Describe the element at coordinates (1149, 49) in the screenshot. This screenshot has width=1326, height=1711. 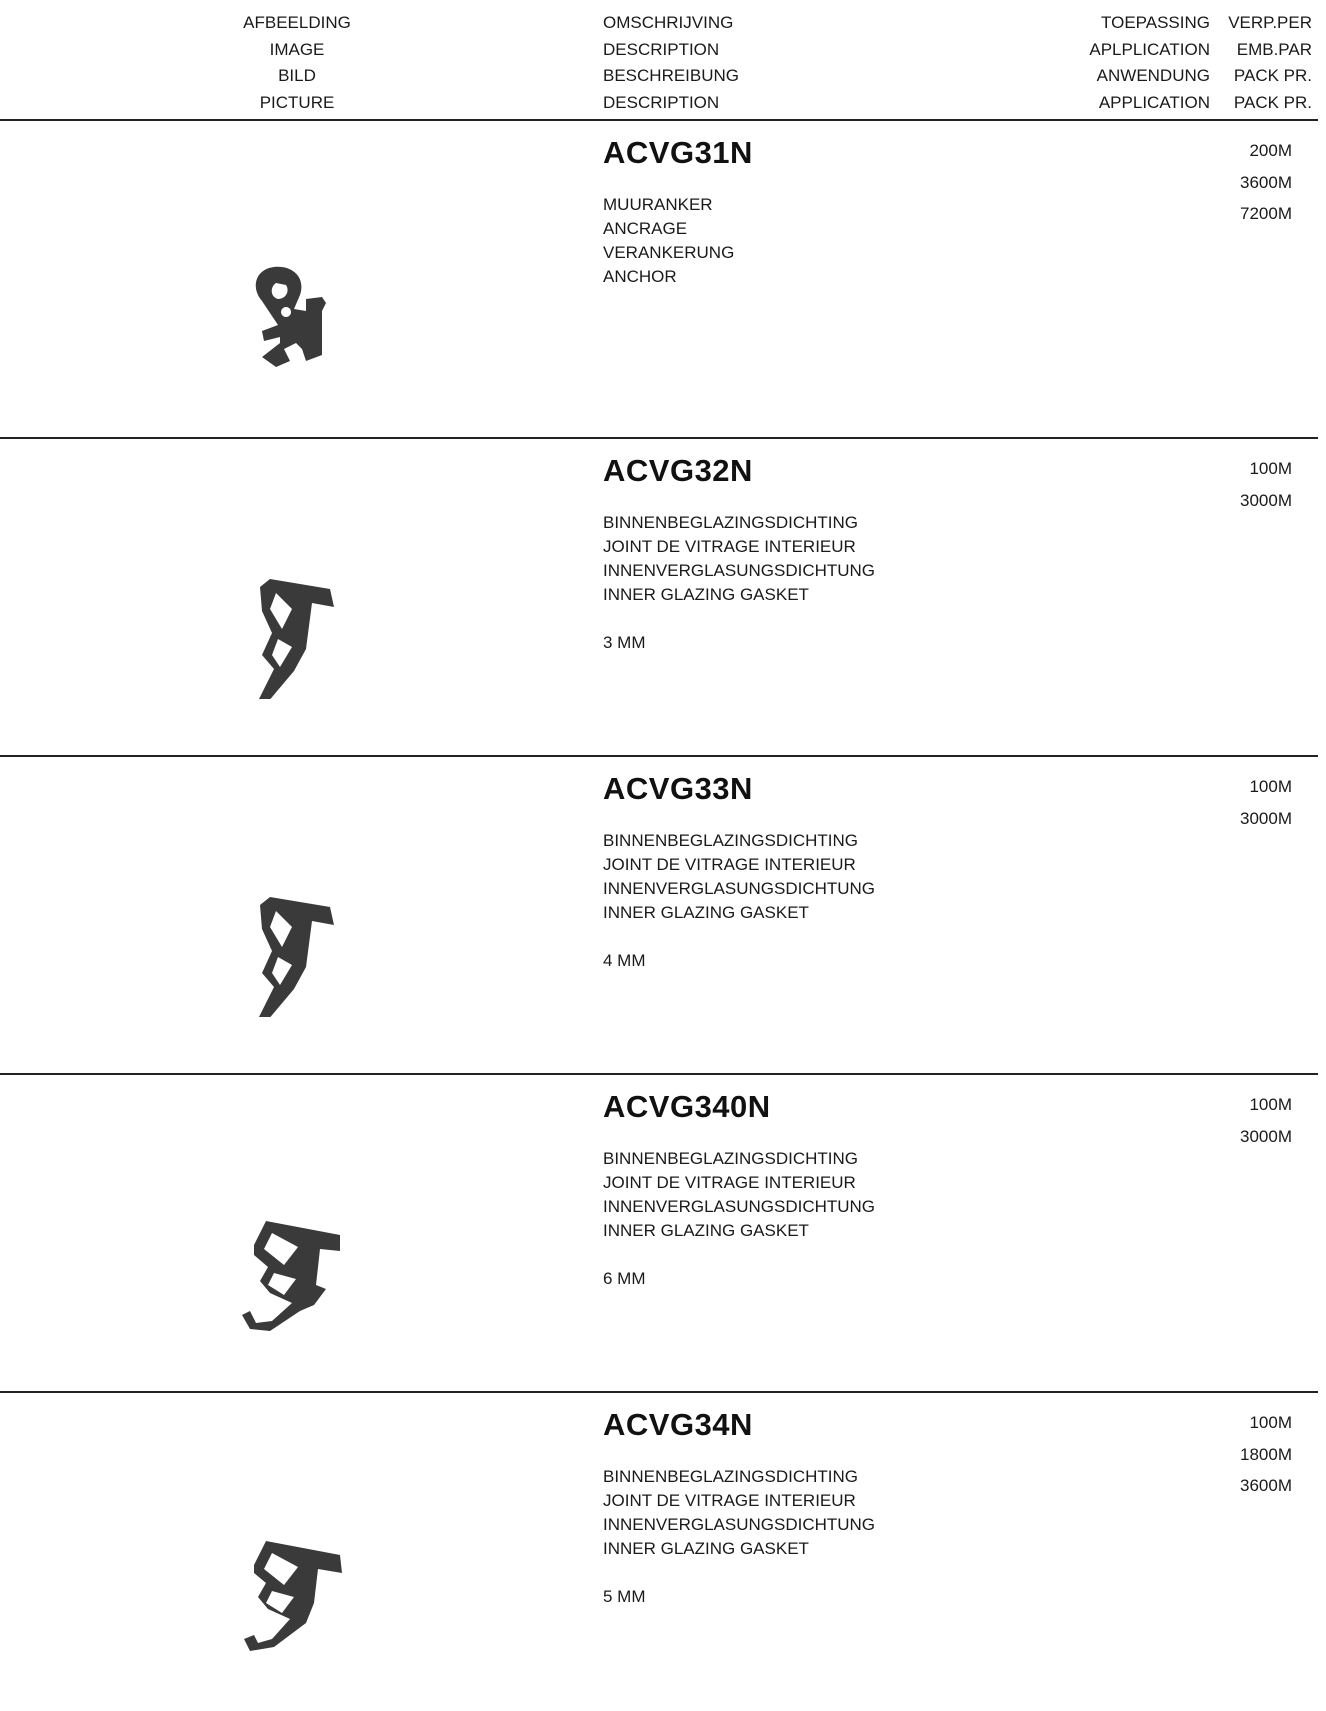
I see `header-label: APLPLICATION` at that location.